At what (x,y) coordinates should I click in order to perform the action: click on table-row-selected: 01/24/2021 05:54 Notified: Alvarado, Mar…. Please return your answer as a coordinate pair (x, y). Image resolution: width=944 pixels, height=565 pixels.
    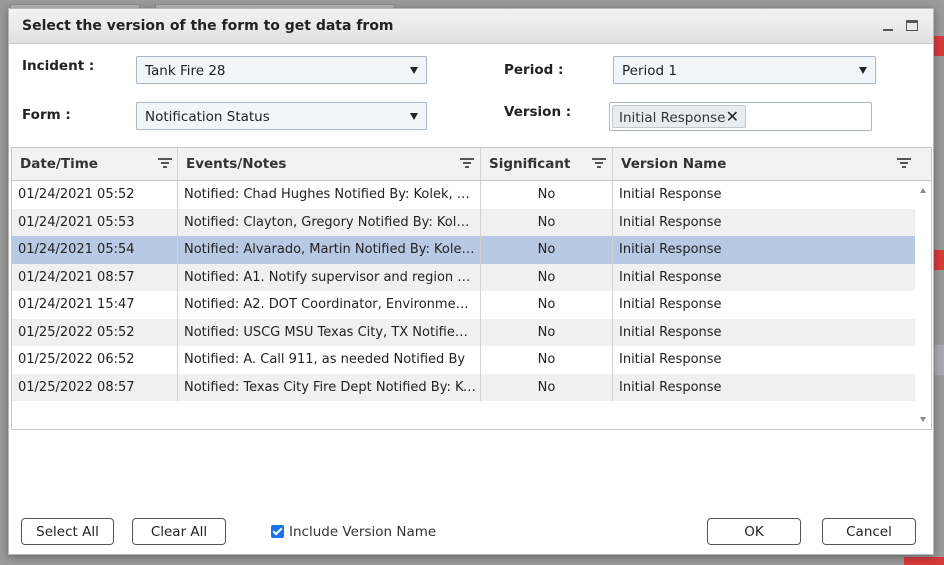
    Looking at the image, I should click on (463, 250).